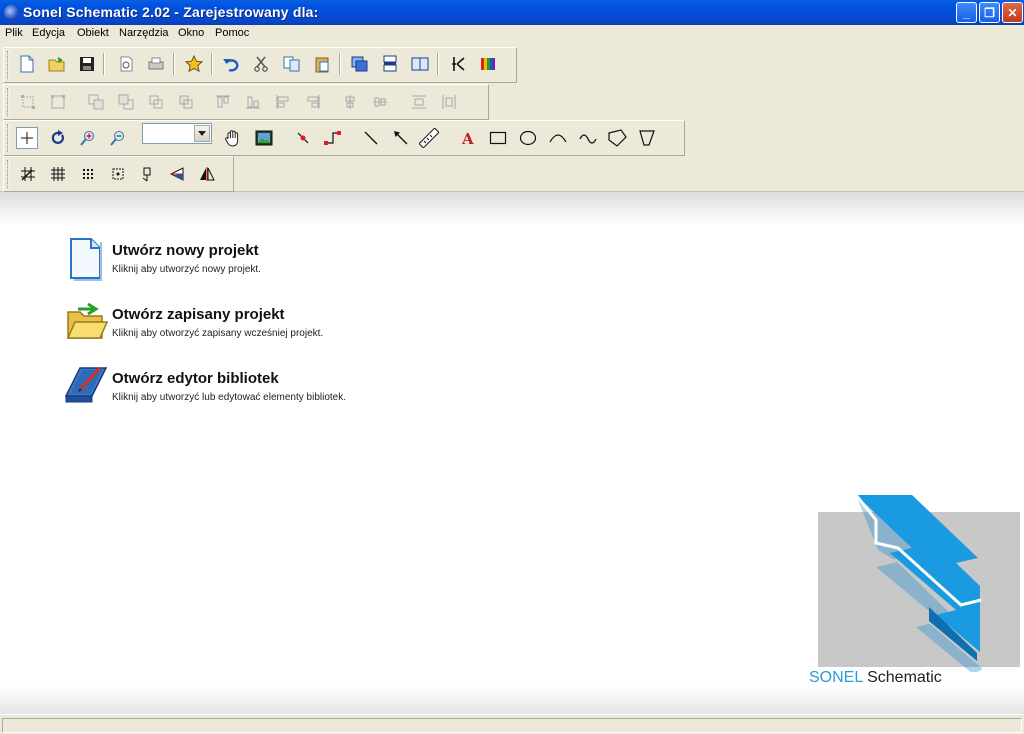 The image size is (1024, 734). I want to click on undo-icon, so click(231, 64).